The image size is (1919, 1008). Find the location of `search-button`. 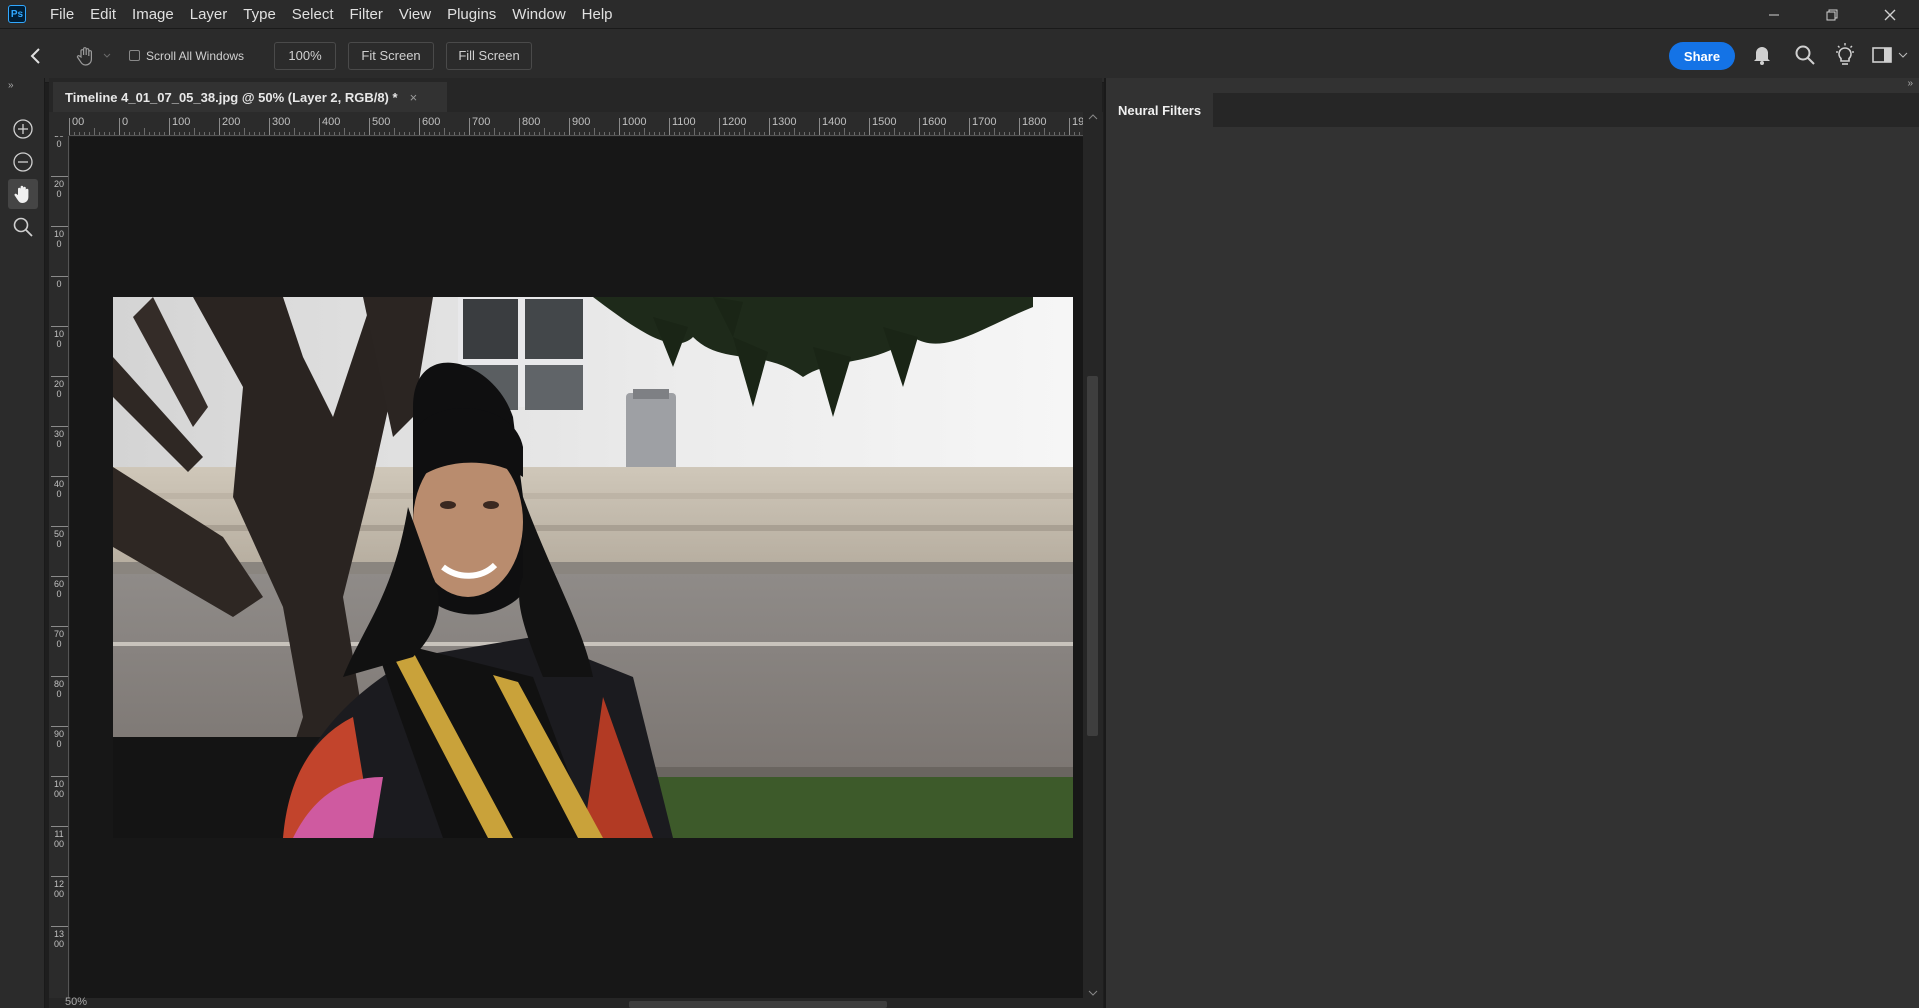

search-button is located at coordinates (1805, 57).